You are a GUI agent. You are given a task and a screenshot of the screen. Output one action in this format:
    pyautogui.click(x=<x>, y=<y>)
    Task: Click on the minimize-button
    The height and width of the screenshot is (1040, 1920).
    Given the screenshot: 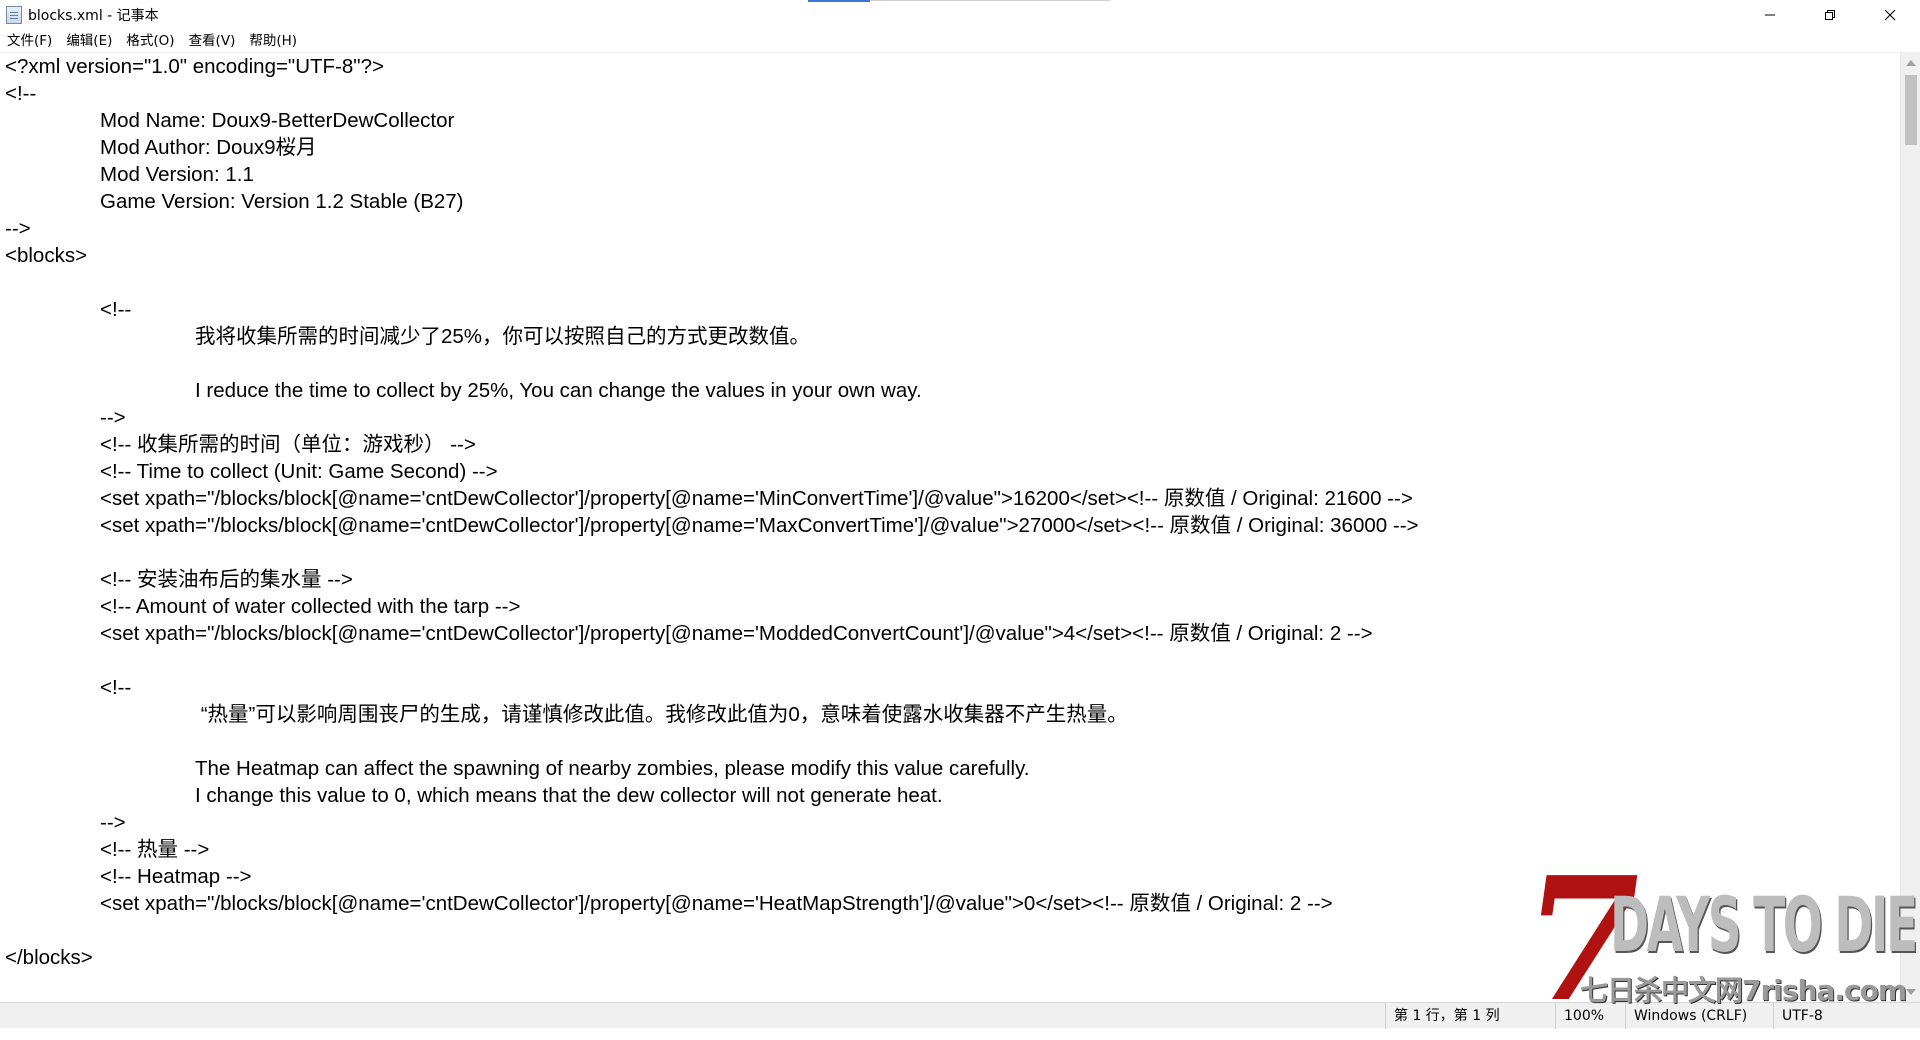 What is the action you would take?
    pyautogui.click(x=1770, y=14)
    